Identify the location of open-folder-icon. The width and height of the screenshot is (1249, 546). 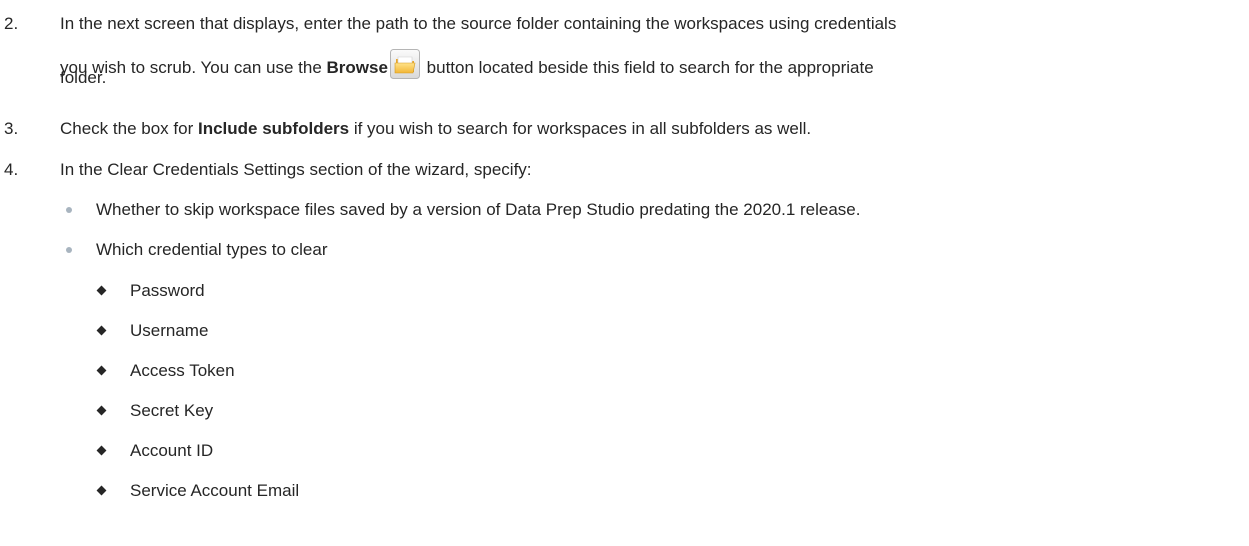
(404, 64).